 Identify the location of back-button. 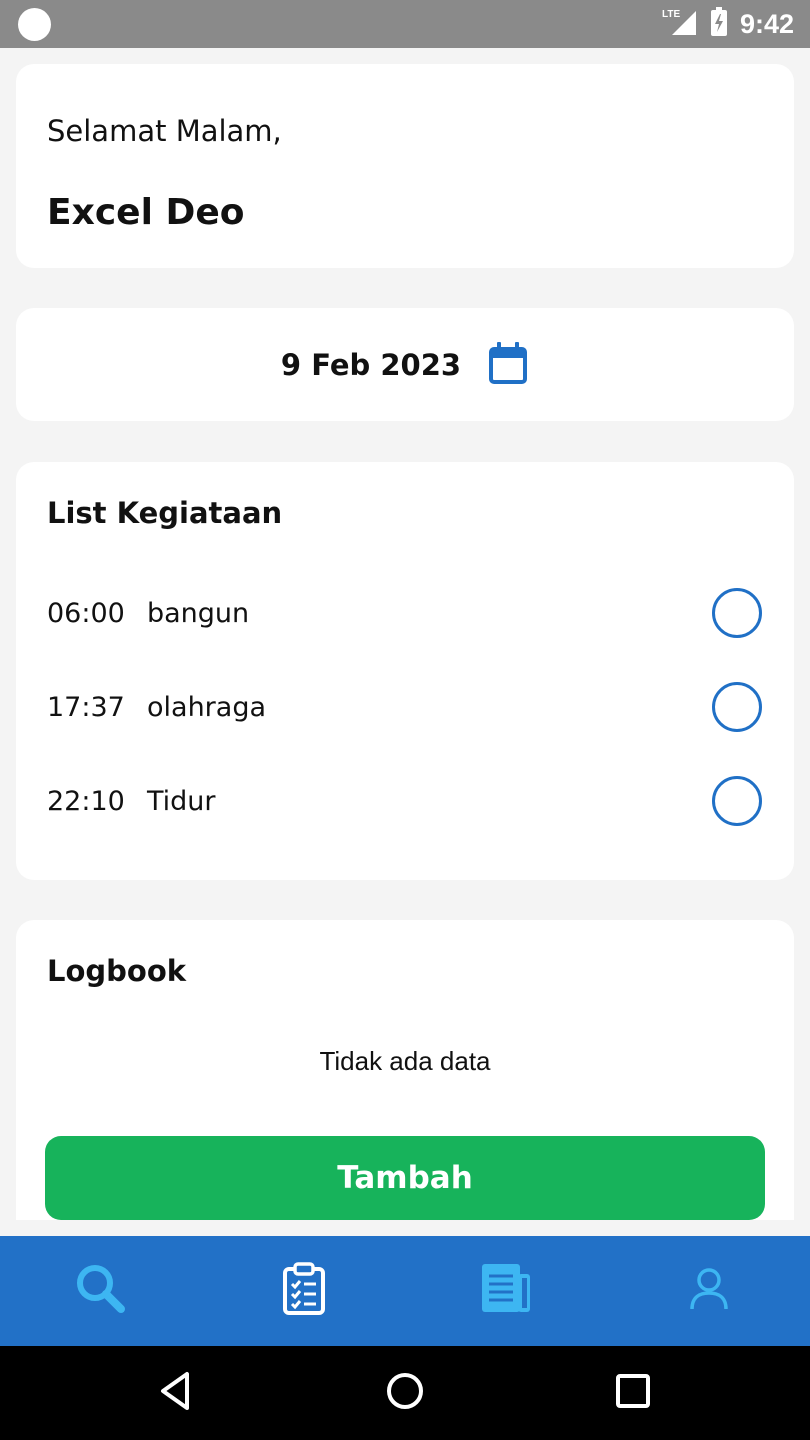
(177, 1393).